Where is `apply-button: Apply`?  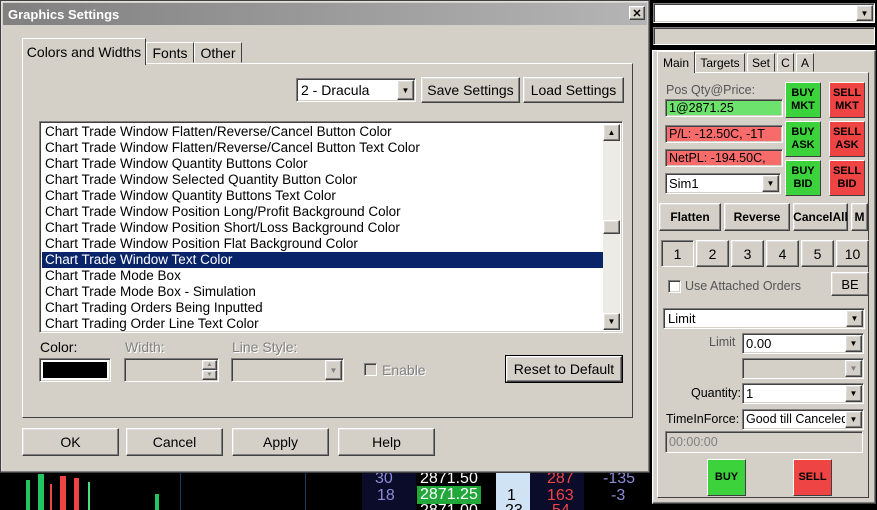 apply-button: Apply is located at coordinates (280, 442).